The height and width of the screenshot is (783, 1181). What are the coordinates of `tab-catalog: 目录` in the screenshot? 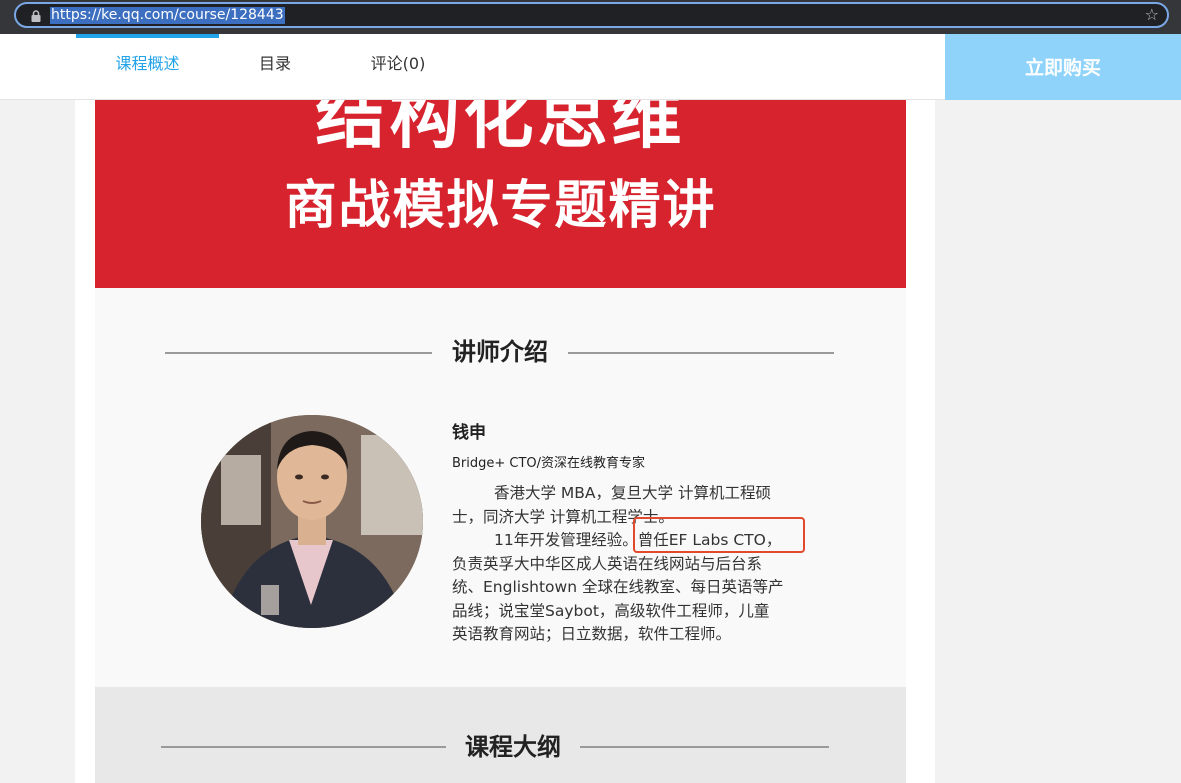 It's located at (275, 67).